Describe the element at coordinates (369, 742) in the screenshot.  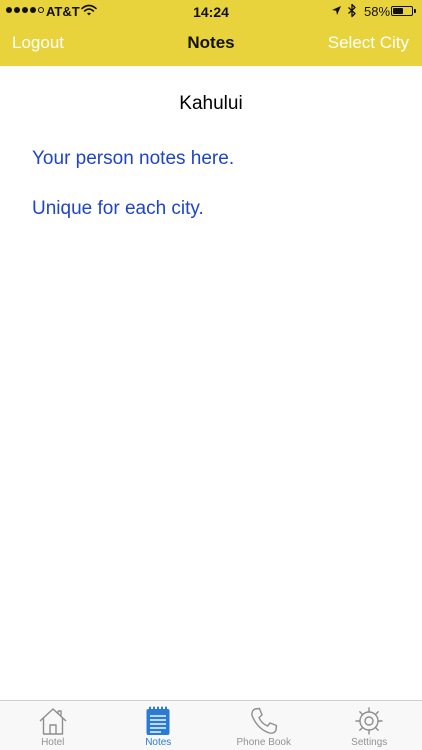
I see `tab-label: Settings` at that location.